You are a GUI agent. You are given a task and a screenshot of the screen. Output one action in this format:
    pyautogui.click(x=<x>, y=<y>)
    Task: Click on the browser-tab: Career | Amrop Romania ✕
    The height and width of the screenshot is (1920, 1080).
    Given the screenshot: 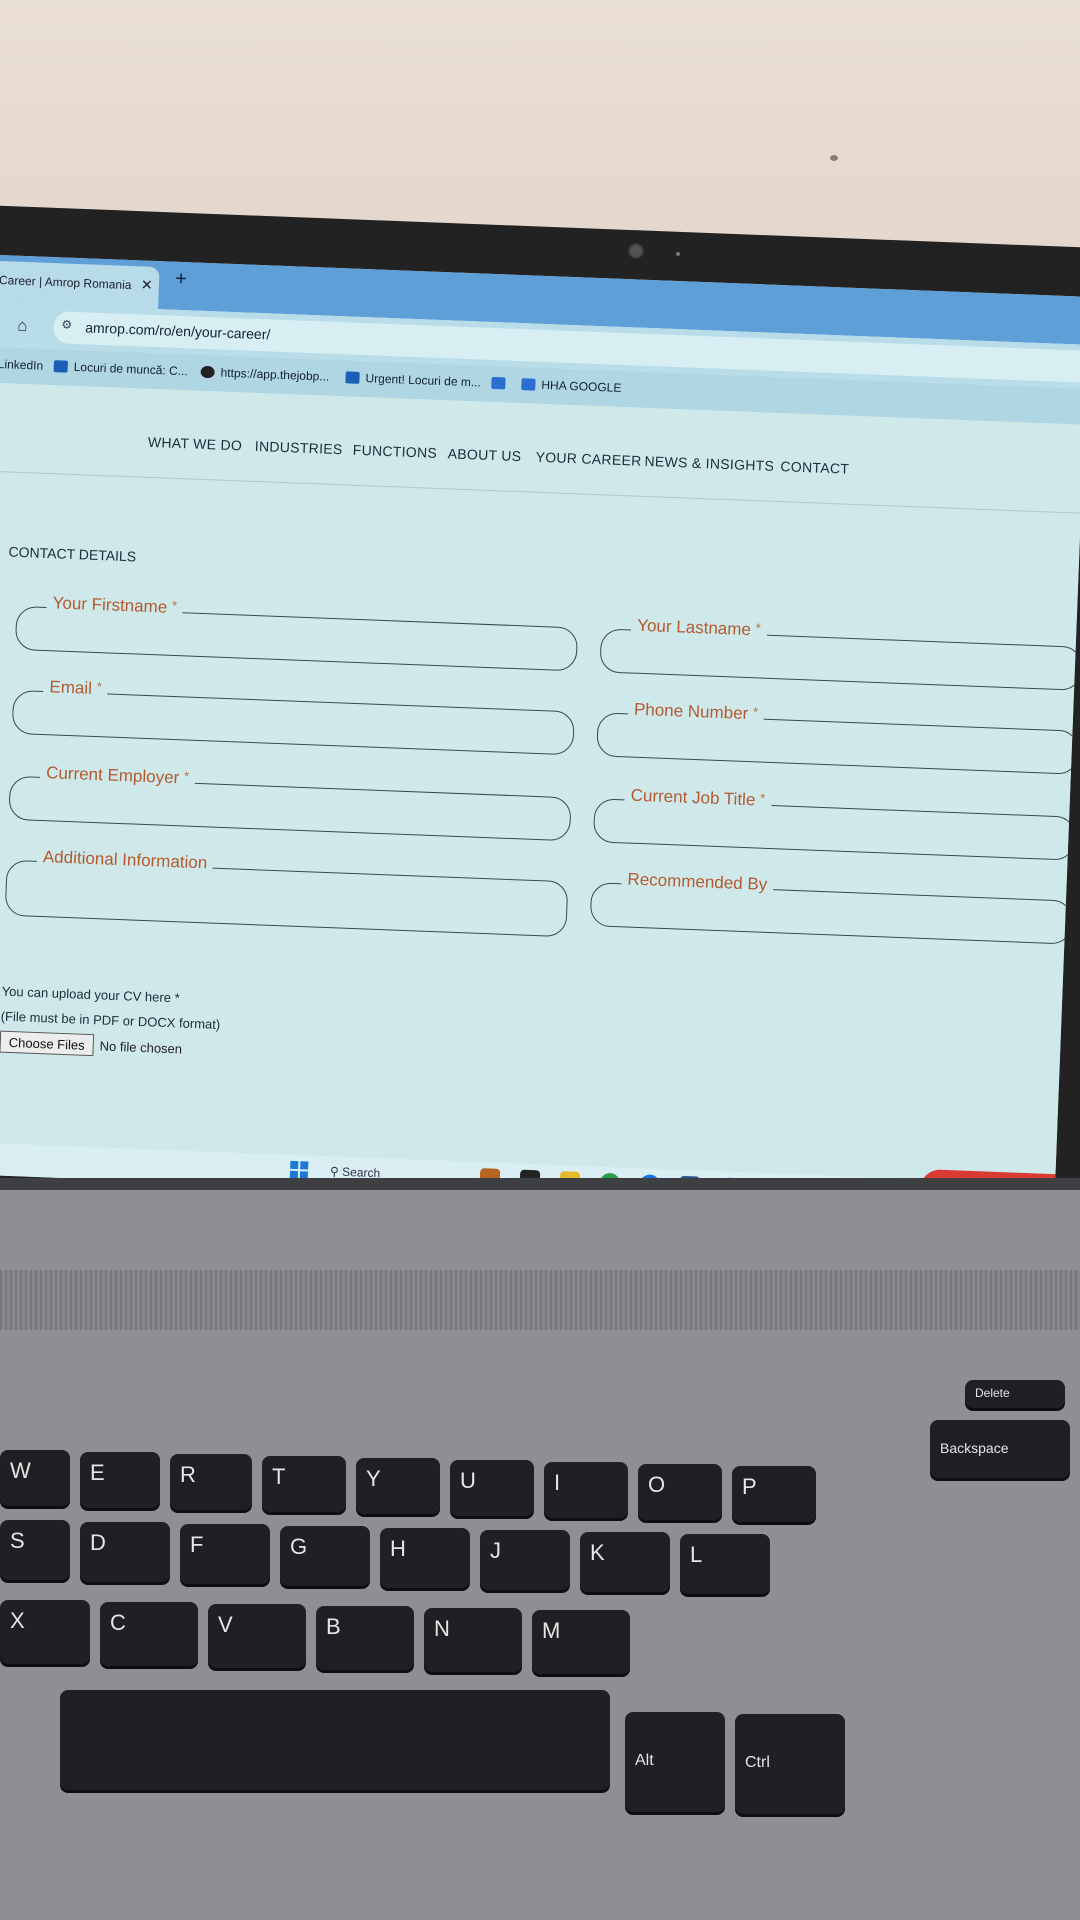 What is the action you would take?
    pyautogui.click(x=80, y=285)
    